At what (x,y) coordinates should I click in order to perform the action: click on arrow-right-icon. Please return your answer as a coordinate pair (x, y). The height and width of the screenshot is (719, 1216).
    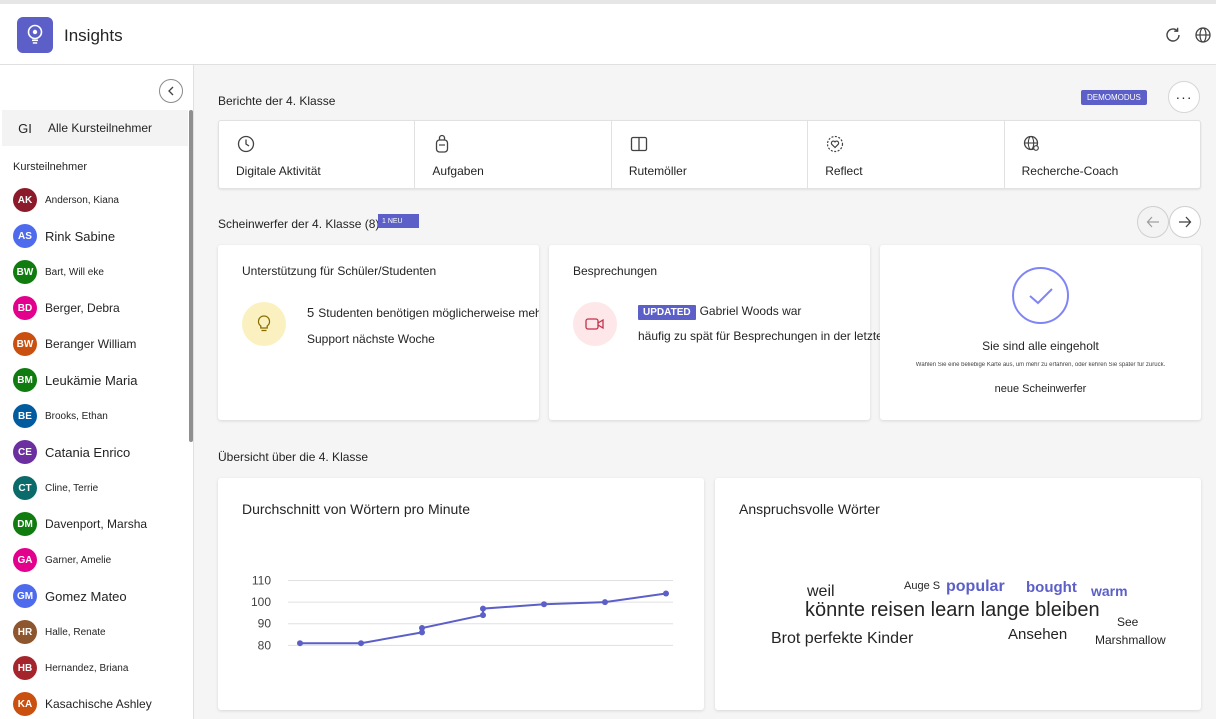
    Looking at the image, I should click on (1185, 222).